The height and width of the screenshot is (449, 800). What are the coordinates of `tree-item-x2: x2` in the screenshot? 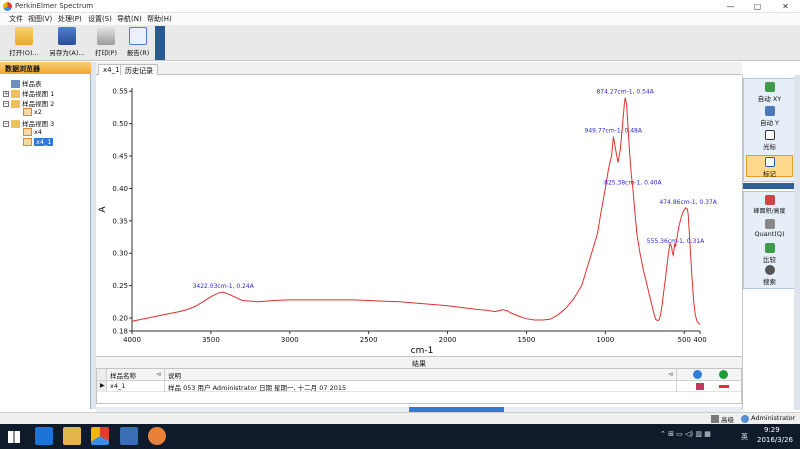 It's located at (32, 113).